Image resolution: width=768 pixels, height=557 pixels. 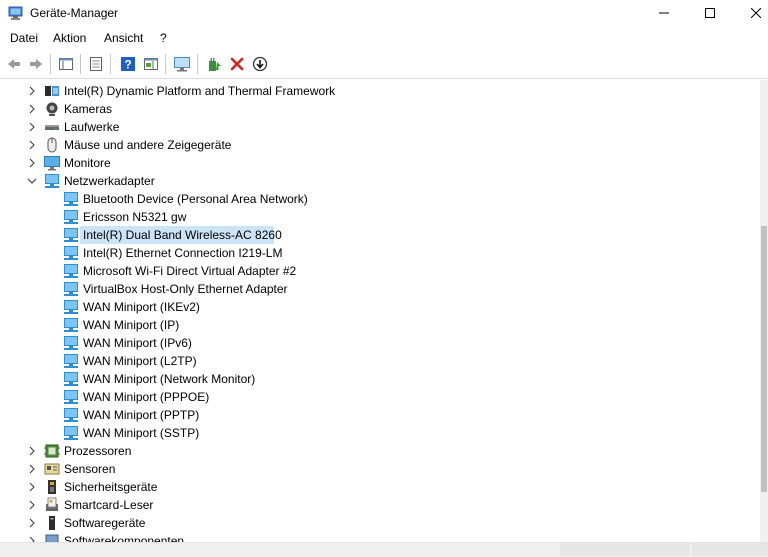 What do you see at coordinates (764, 359) in the screenshot?
I see `vertical-scroll-thumb` at bounding box center [764, 359].